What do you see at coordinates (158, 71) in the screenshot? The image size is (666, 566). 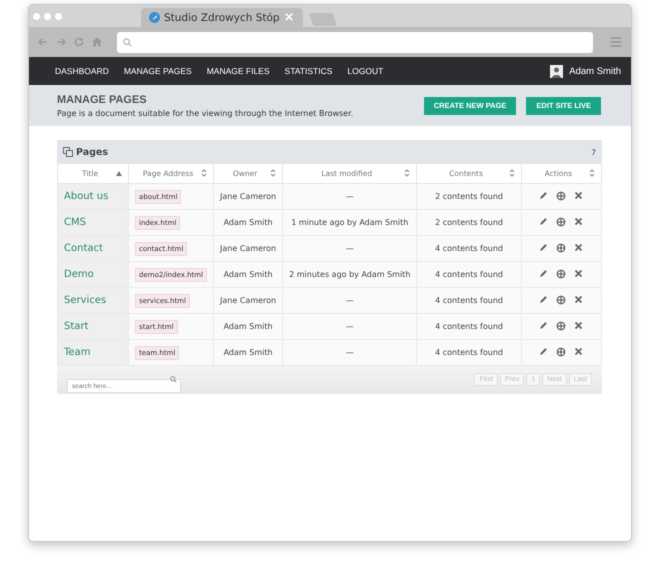 I see `nav-link: MANAGE PAGES` at bounding box center [158, 71].